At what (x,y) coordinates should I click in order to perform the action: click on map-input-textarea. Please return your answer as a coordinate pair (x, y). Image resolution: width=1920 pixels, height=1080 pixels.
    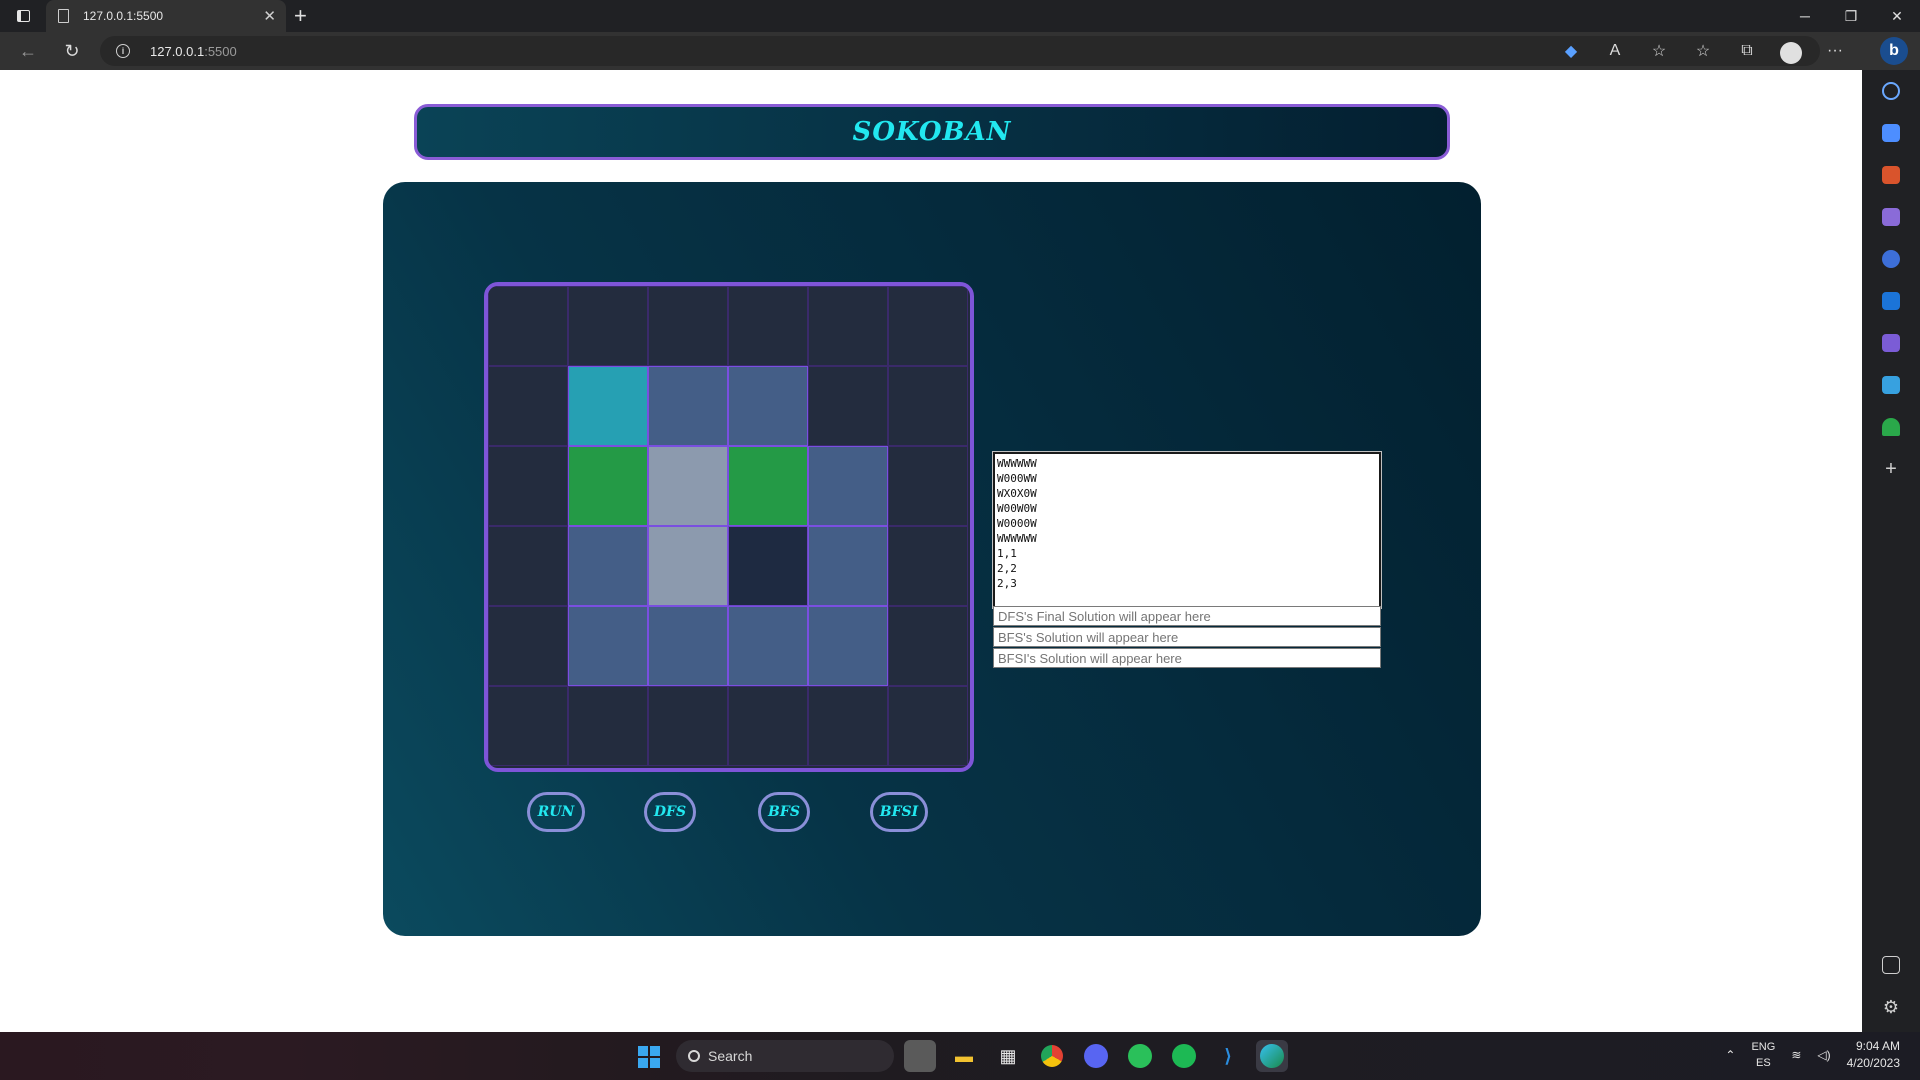
    Looking at the image, I should click on (1187, 530).